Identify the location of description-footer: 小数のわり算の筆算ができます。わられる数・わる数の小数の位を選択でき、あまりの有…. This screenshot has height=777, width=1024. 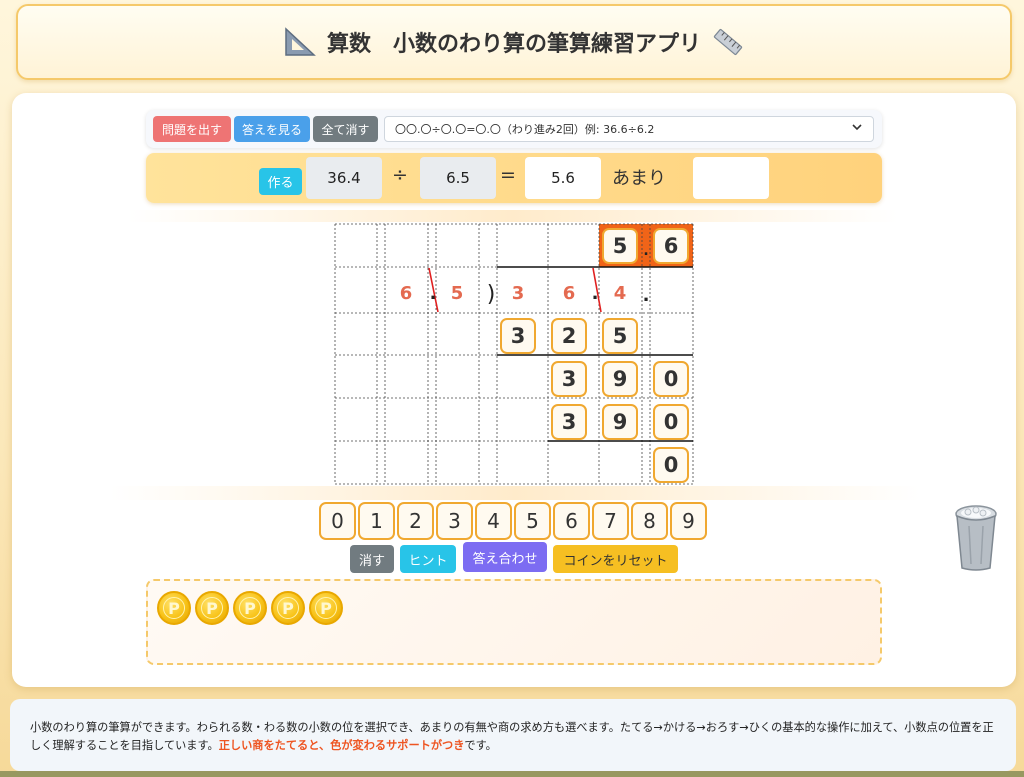
(513, 735).